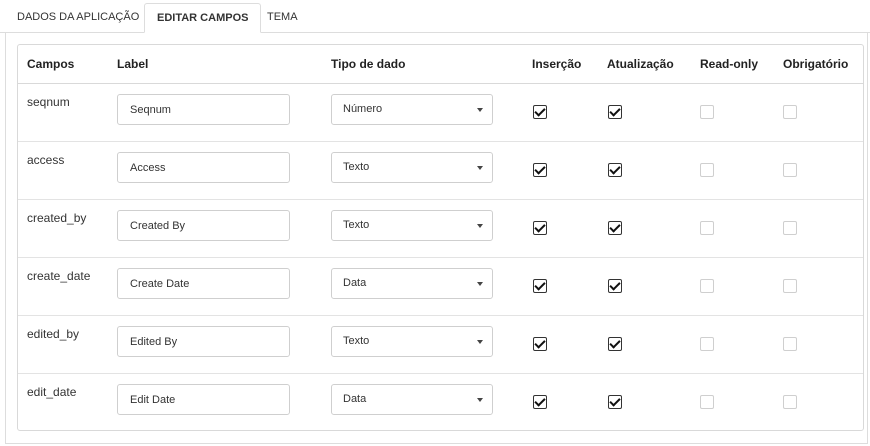 This screenshot has height=446, width=870. Describe the element at coordinates (78, 17) in the screenshot. I see `tab-dados-da-aplicacao: DADOS DA APLICAÇÃO` at that location.